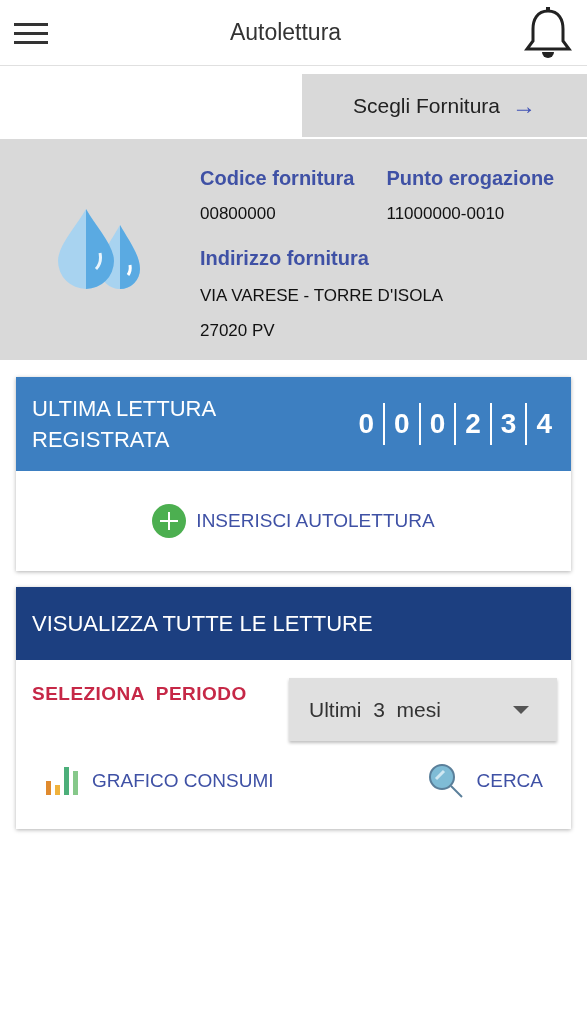  I want to click on meter-digit: 3, so click(507, 424).